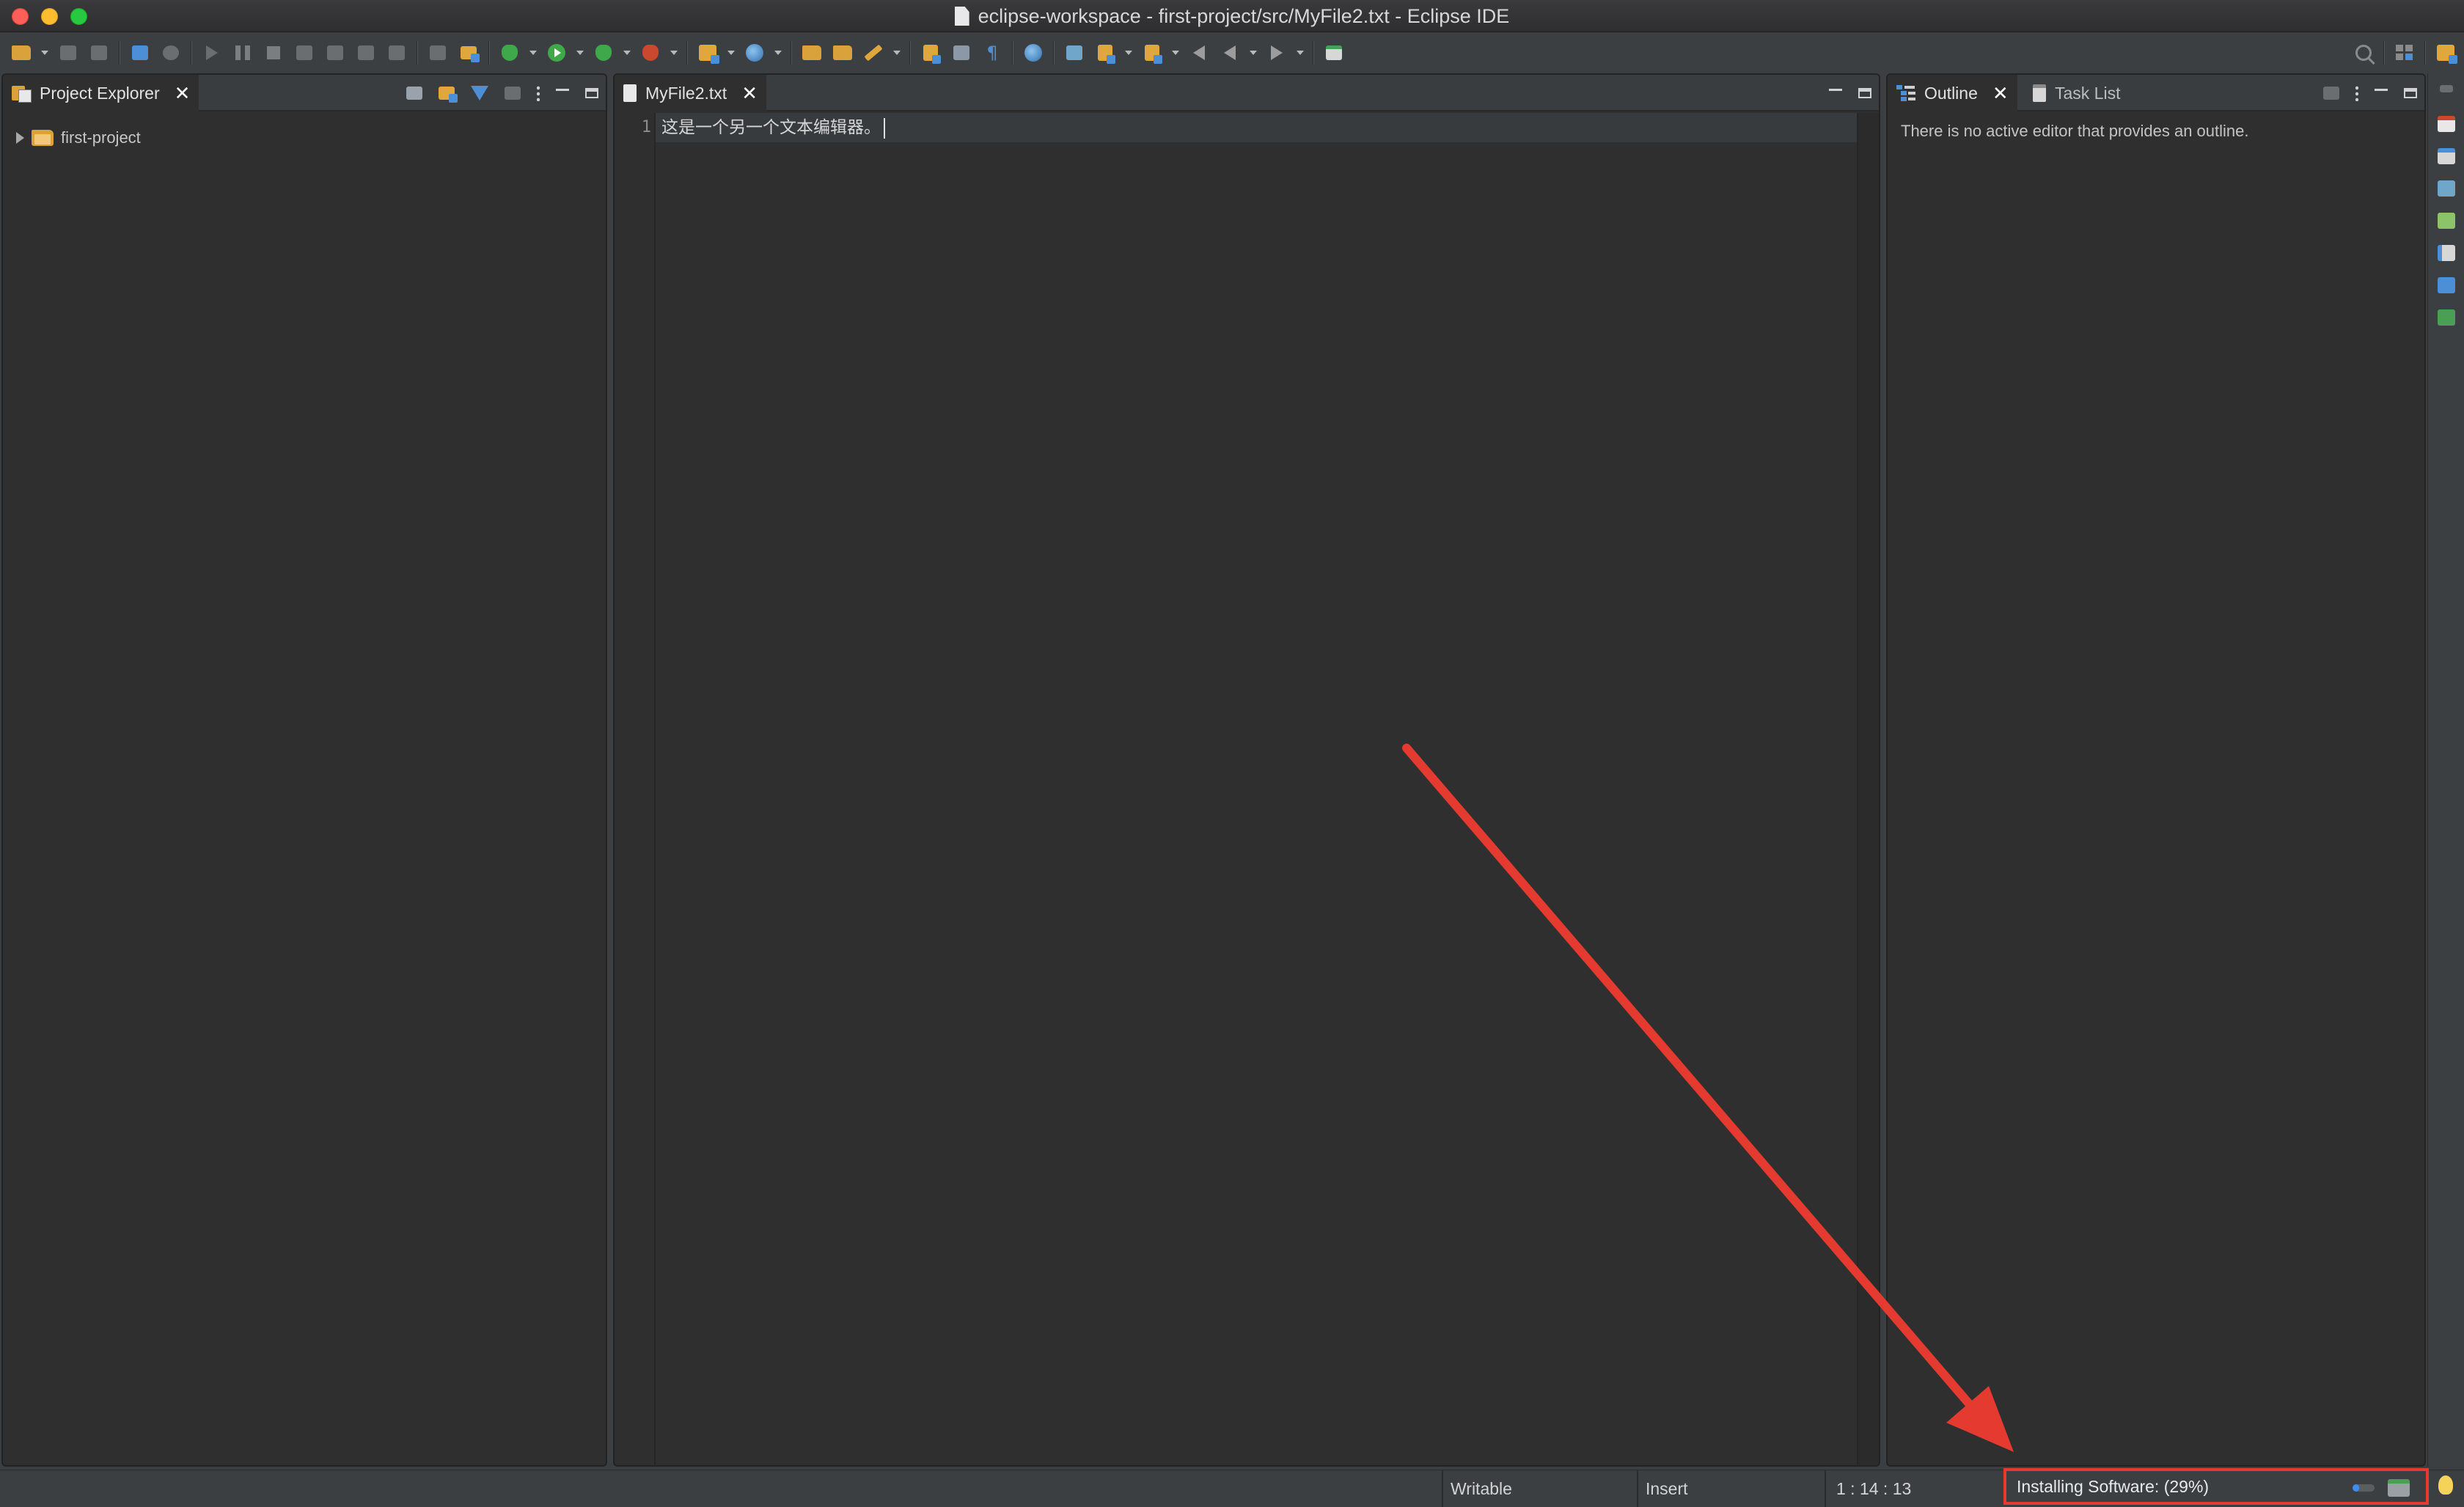 The width and height of the screenshot is (2464, 1507). I want to click on external-tools-icon, so click(650, 53).